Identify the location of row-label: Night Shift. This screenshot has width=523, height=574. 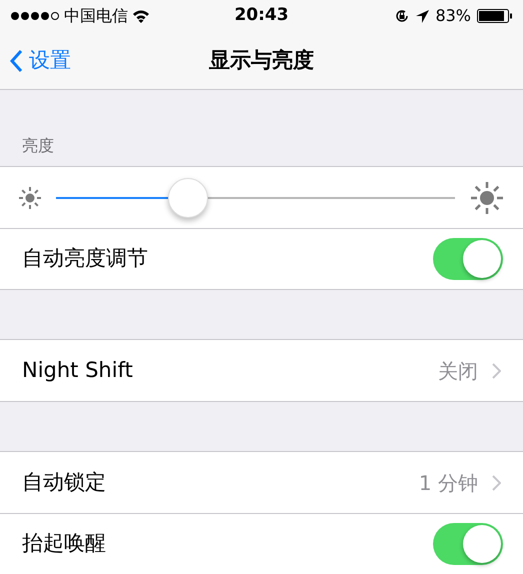
(78, 370).